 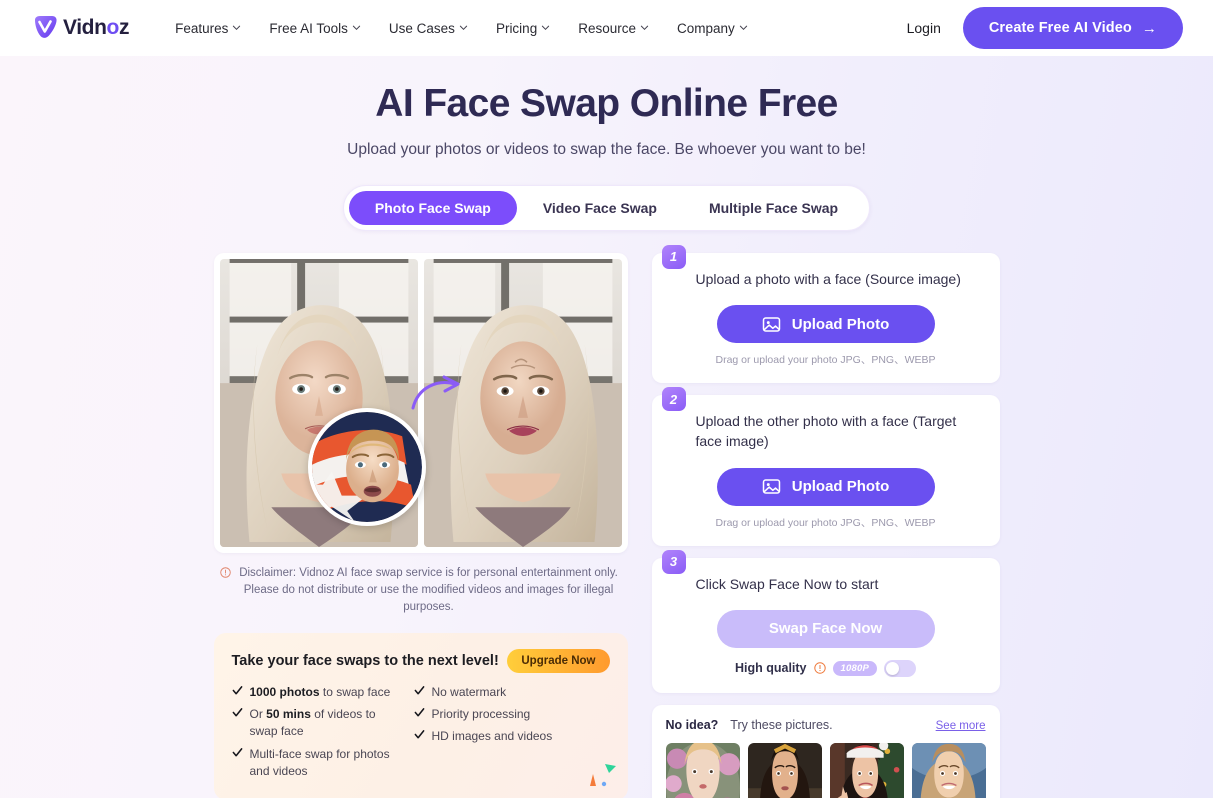 I want to click on nav-label: Free AI Tools, so click(x=308, y=28).